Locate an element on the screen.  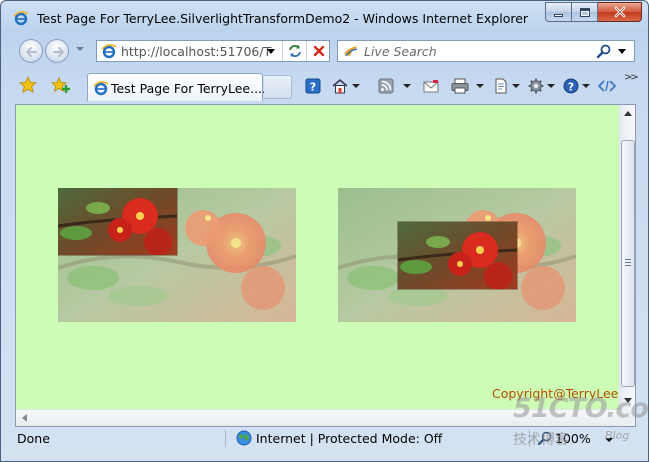
tools-menu-button is located at coordinates (541, 86).